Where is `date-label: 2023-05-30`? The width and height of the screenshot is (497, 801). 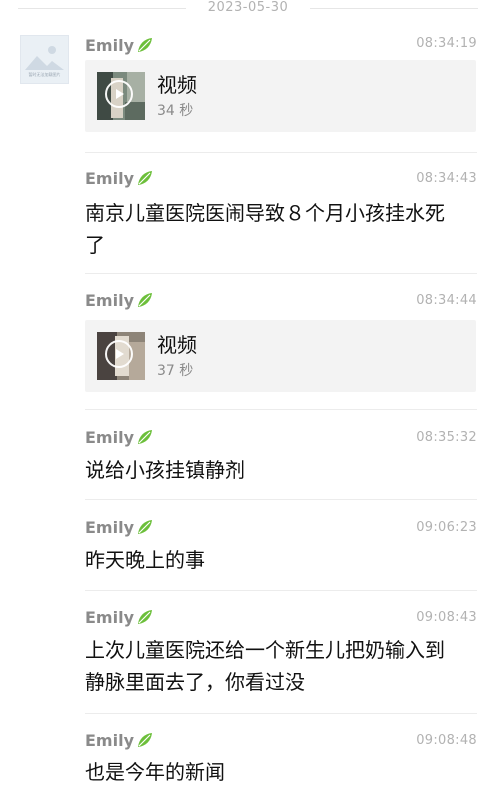 date-label: 2023-05-30 is located at coordinates (248, 7).